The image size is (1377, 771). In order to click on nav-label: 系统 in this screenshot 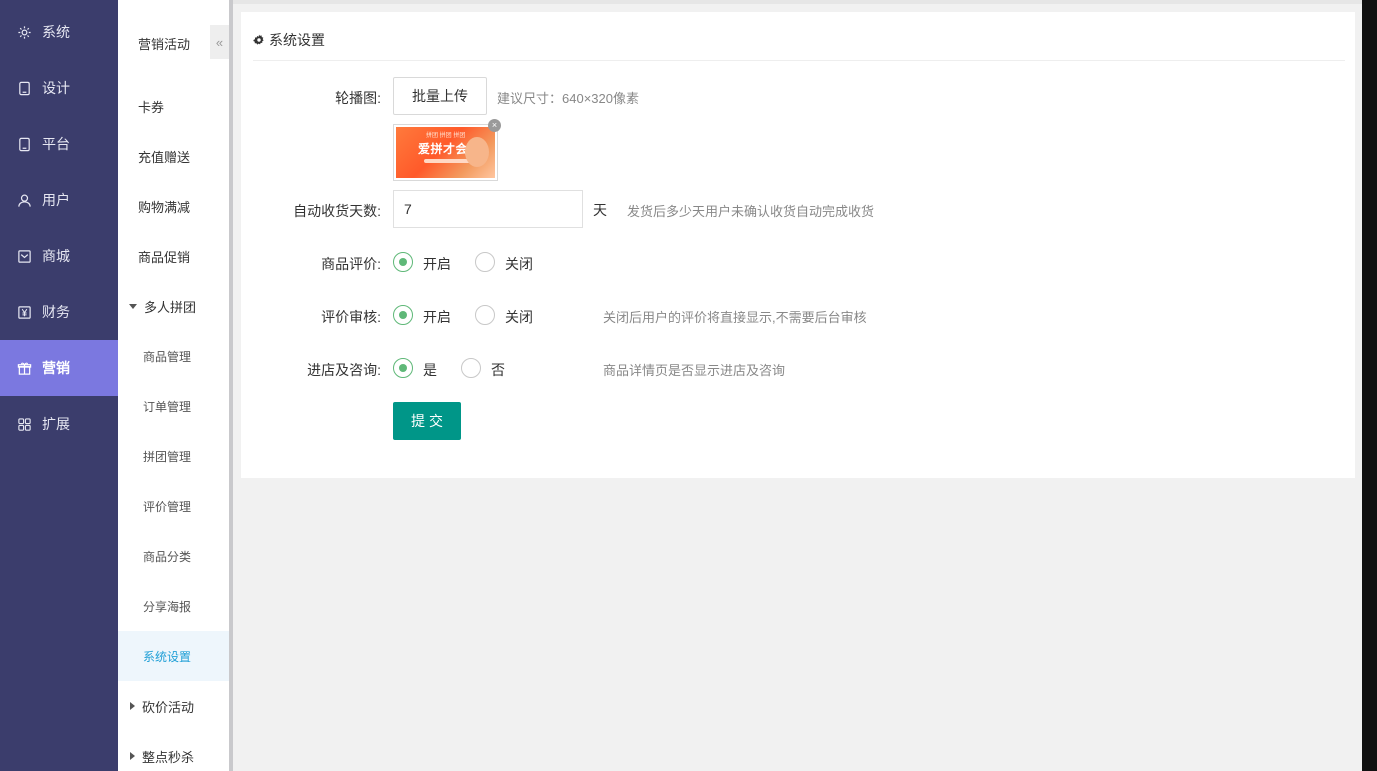, I will do `click(56, 32)`.